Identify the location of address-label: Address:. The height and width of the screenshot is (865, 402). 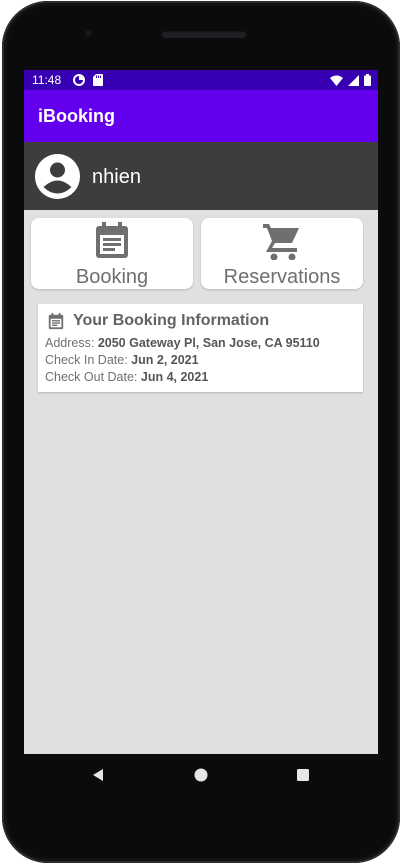
(70, 343).